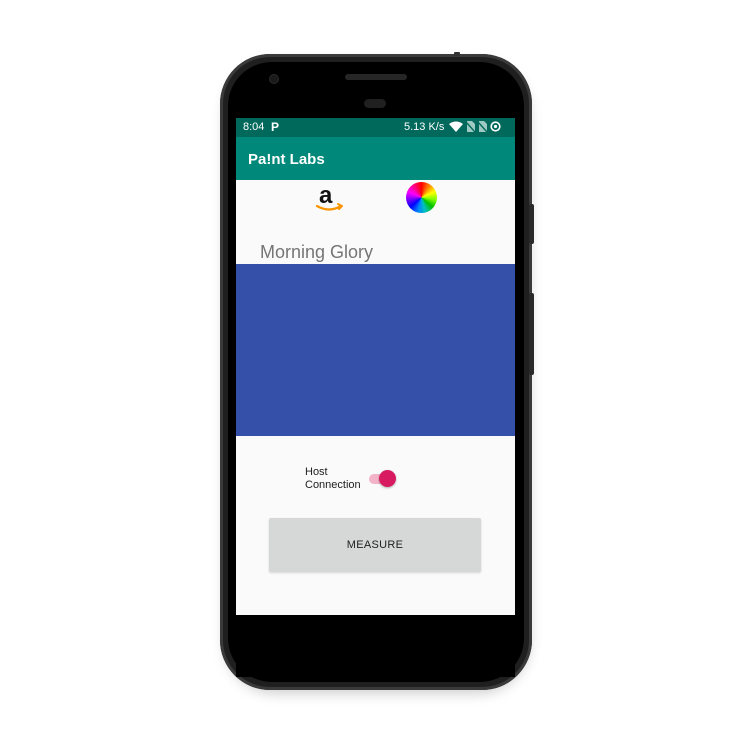  I want to click on app-bar: Pa!nt Labs, so click(375, 158).